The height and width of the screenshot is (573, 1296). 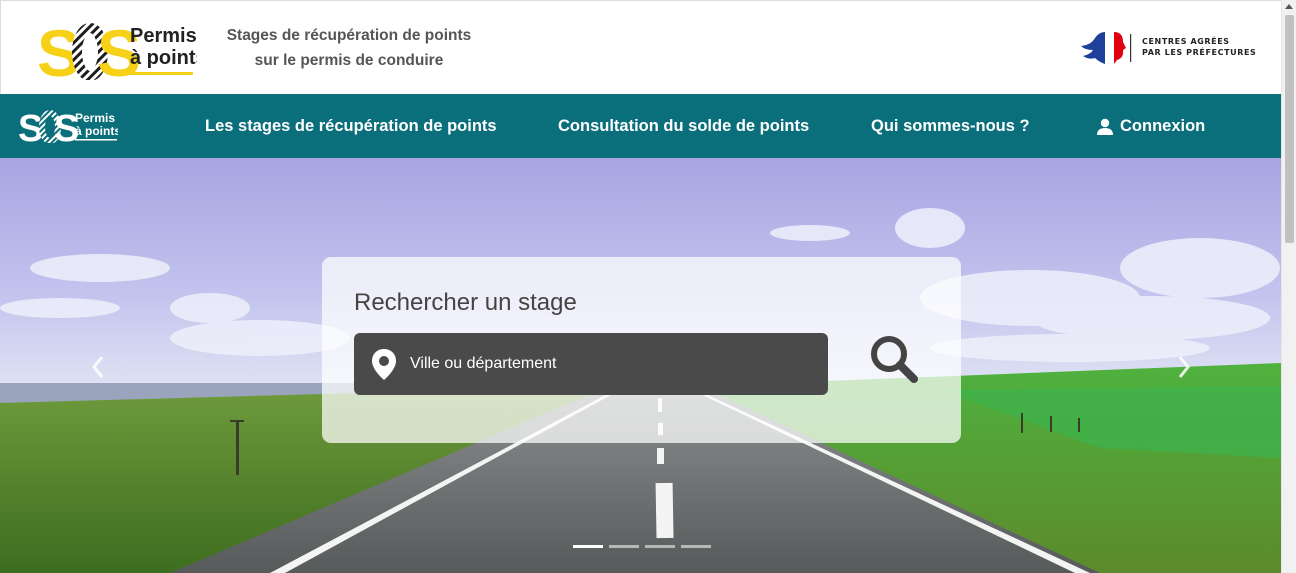 What do you see at coordinates (117, 49) in the screenshot?
I see `sos-permis-logo: S S Permis à points` at bounding box center [117, 49].